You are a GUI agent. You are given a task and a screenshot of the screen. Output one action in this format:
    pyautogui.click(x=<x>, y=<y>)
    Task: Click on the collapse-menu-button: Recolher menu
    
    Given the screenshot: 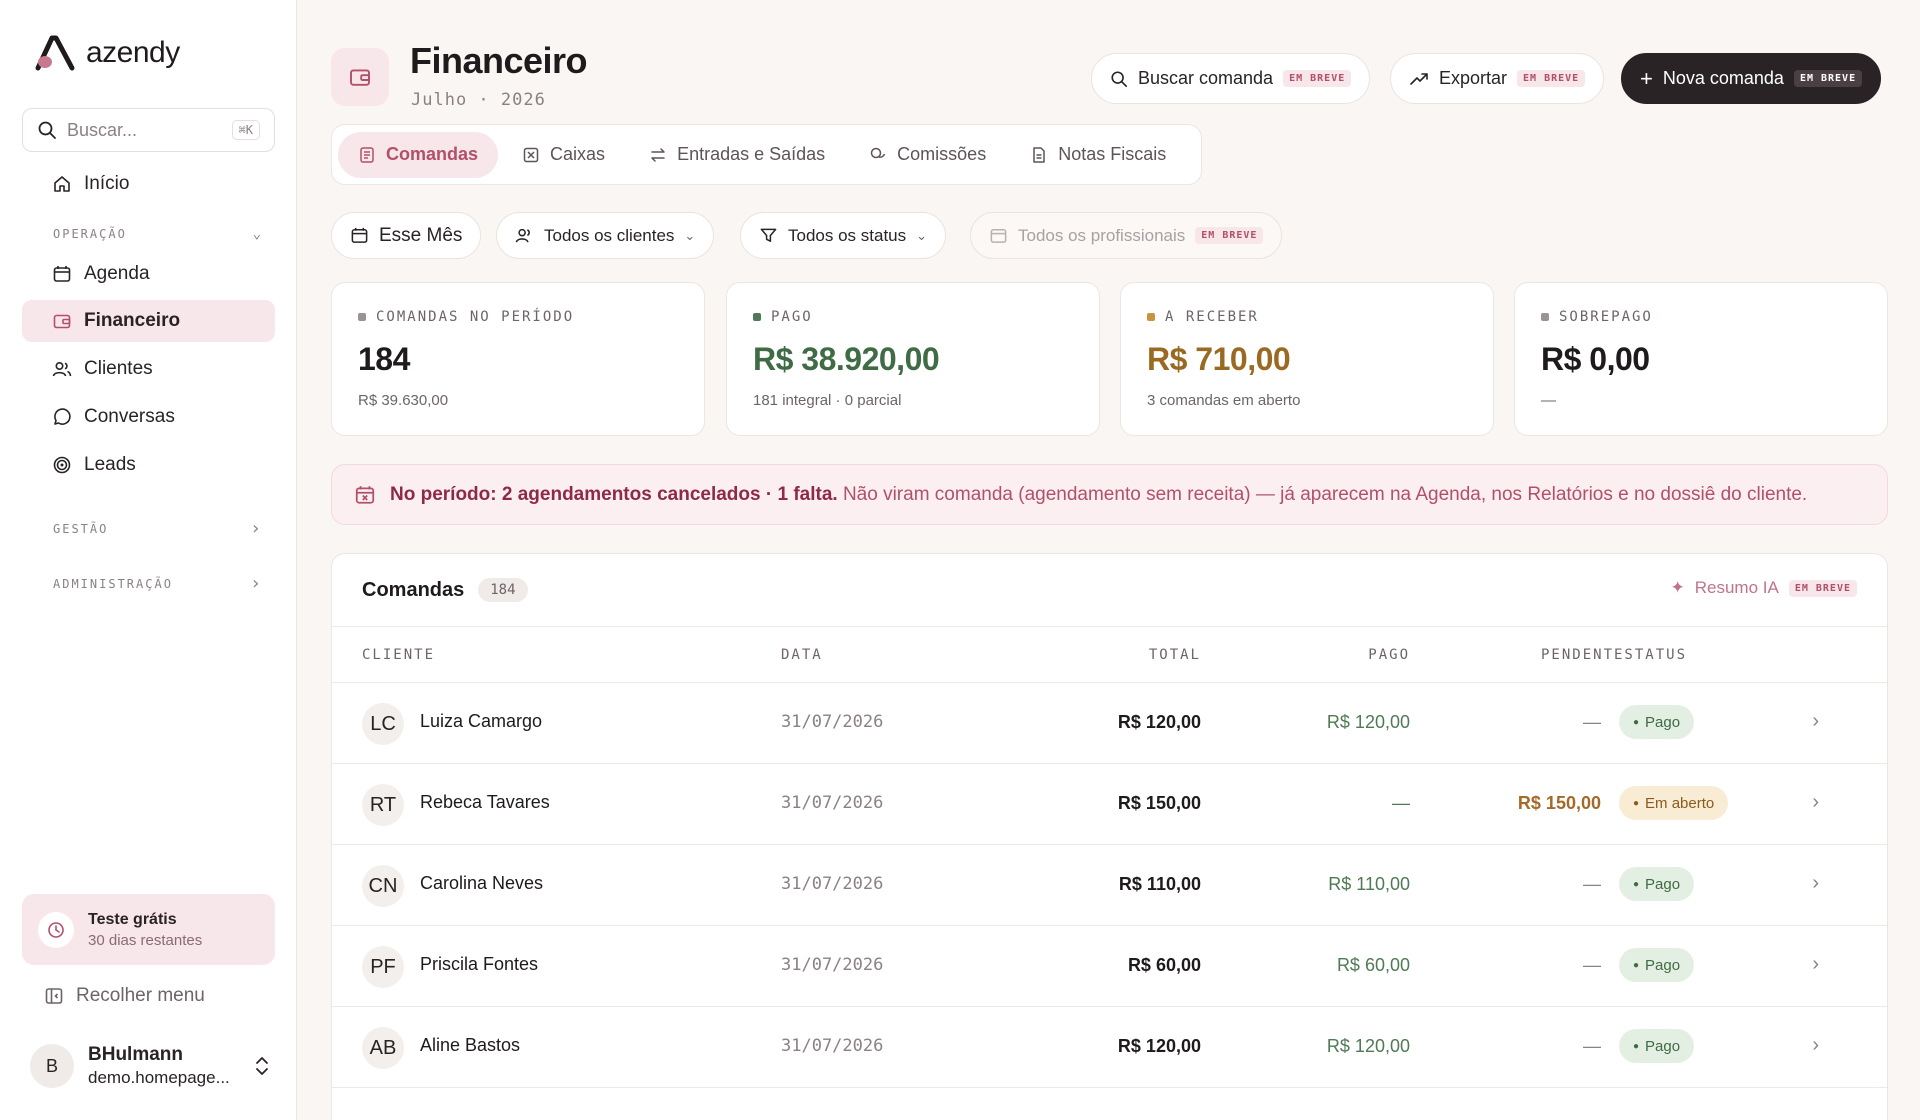 What is the action you would take?
    pyautogui.click(x=124, y=996)
    